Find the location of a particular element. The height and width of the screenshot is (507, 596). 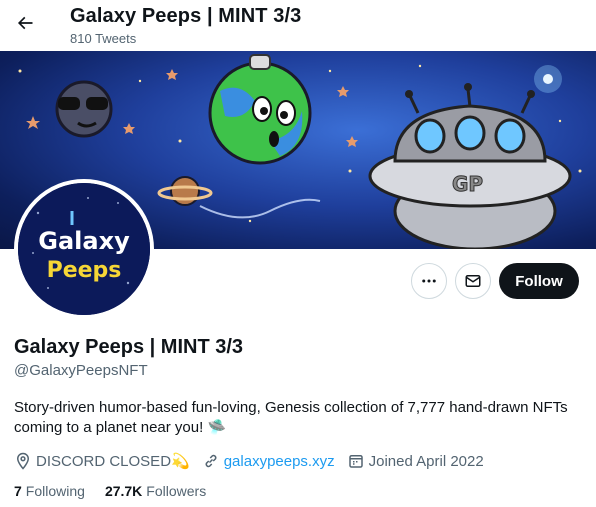

followers-label: Followers is located at coordinates (176, 491).